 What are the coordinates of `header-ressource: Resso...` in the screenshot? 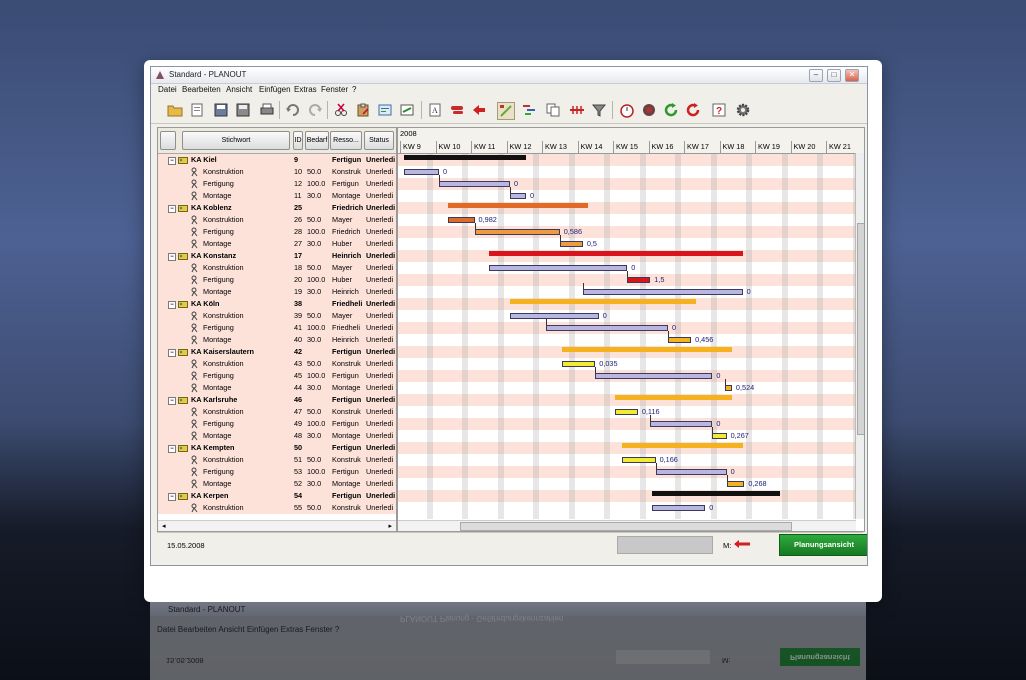 It's located at (346, 140).